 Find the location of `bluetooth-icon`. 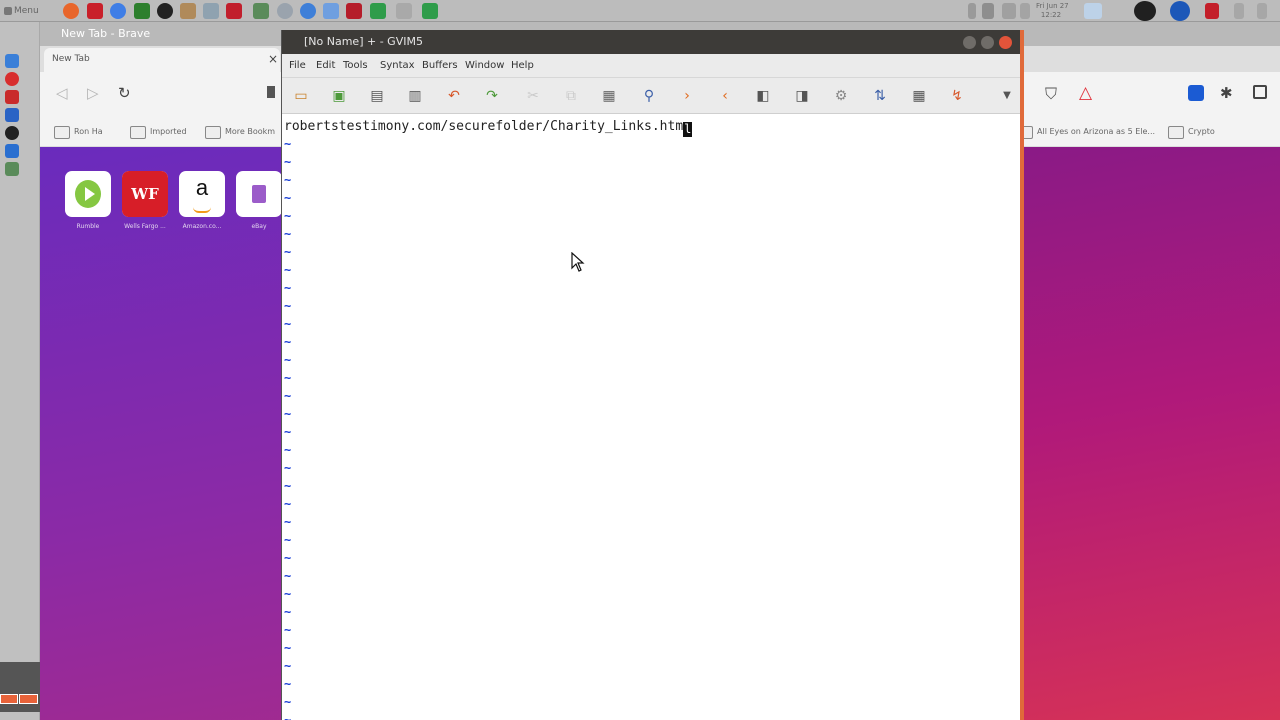

bluetooth-icon is located at coordinates (1025, 11).